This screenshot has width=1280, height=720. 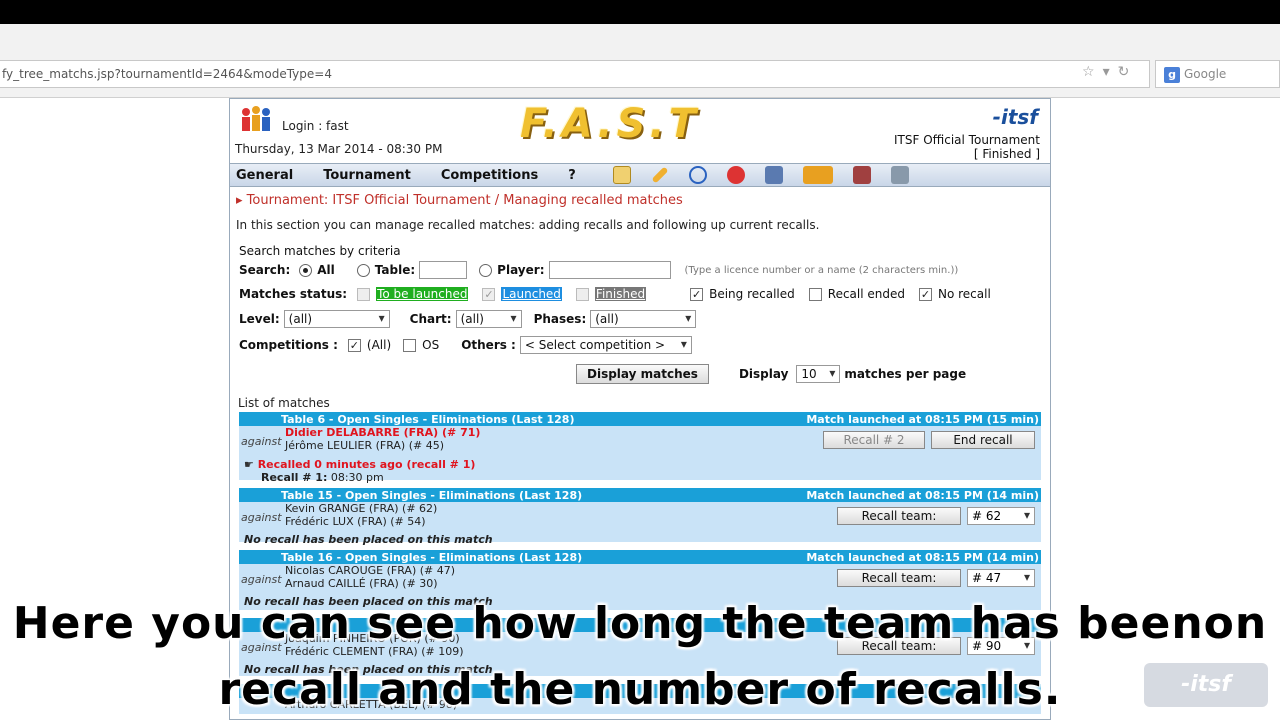 I want to click on player-input, so click(x=609, y=270).